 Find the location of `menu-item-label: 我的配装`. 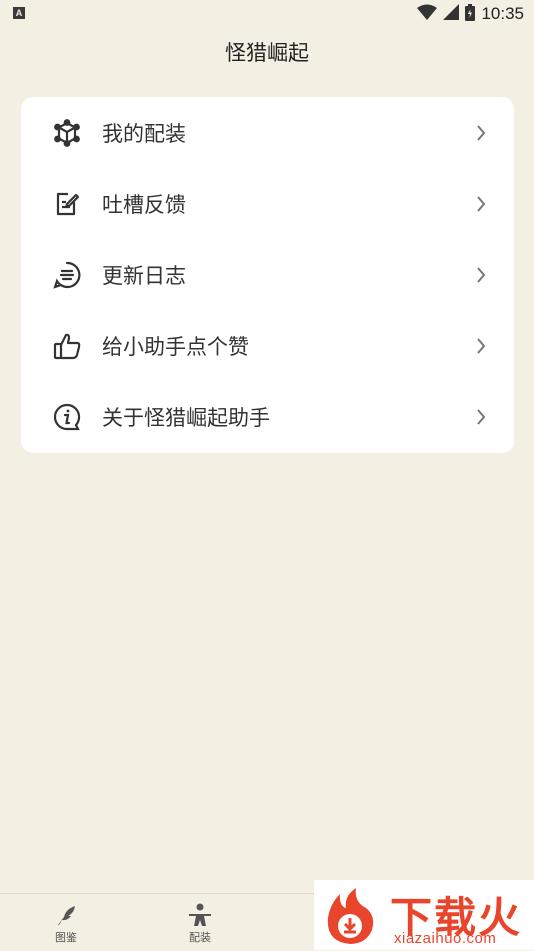

menu-item-label: 我的配装 is located at coordinates (144, 133).